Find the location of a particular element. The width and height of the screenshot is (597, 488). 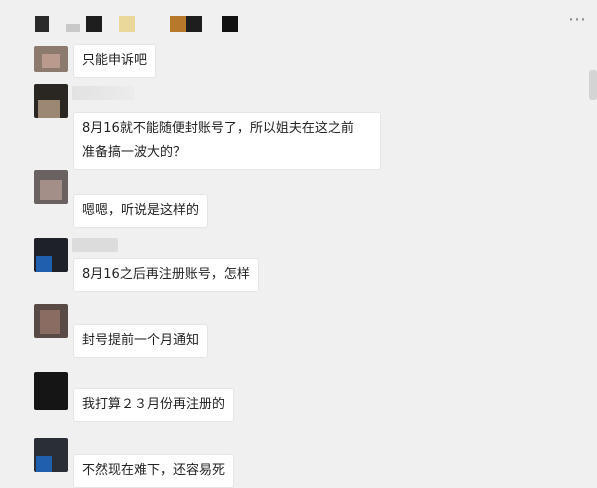

message-bubble: 8月16就不能随便封账号了，所以姐夫在这之前 准备搞一波大的？ is located at coordinates (227, 141).